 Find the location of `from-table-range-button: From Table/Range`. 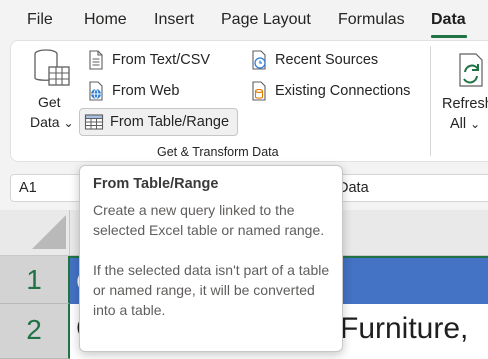

from-table-range-button: From Table/Range is located at coordinates (159, 122).